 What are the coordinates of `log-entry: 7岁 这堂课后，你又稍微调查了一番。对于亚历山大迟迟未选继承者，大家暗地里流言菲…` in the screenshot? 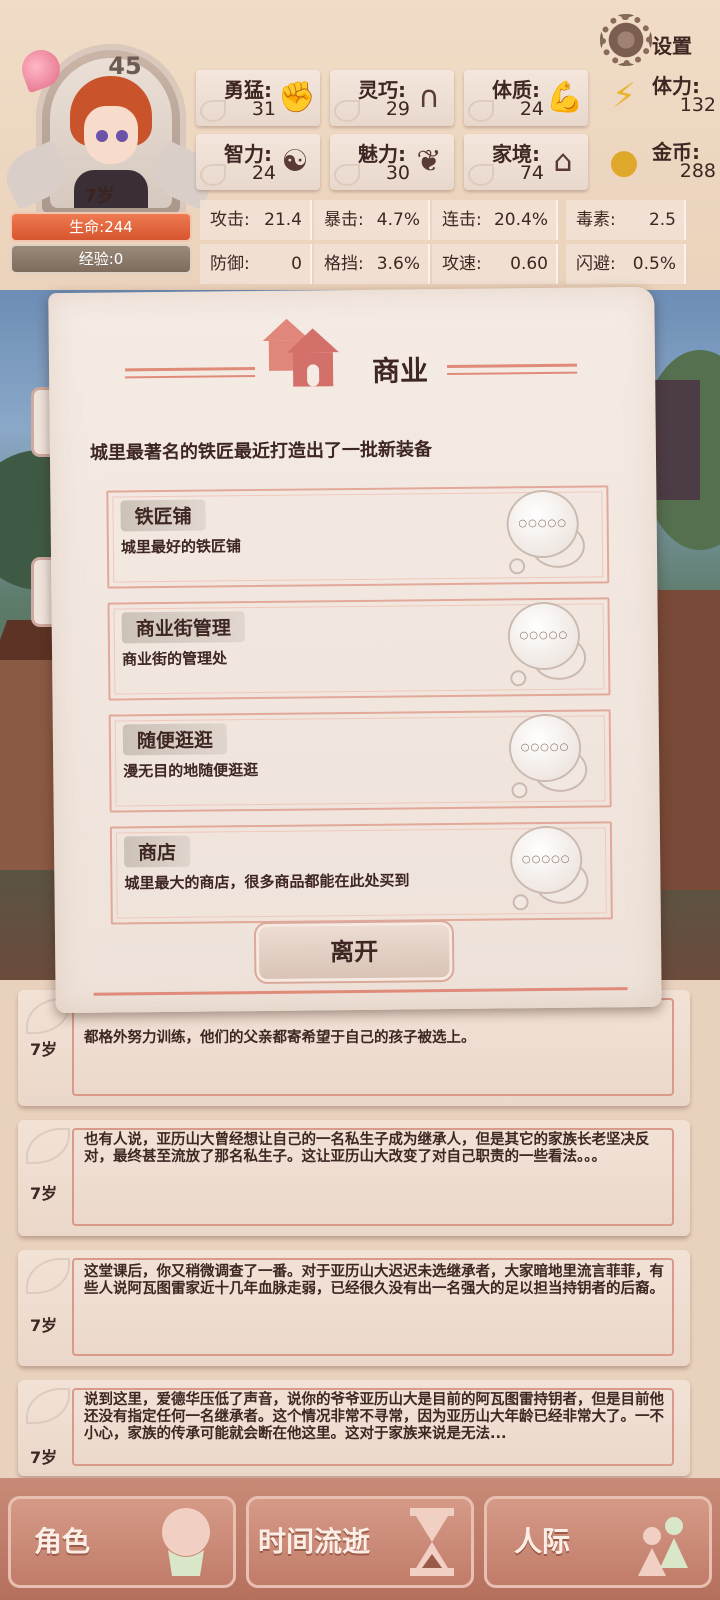 It's located at (354, 1308).